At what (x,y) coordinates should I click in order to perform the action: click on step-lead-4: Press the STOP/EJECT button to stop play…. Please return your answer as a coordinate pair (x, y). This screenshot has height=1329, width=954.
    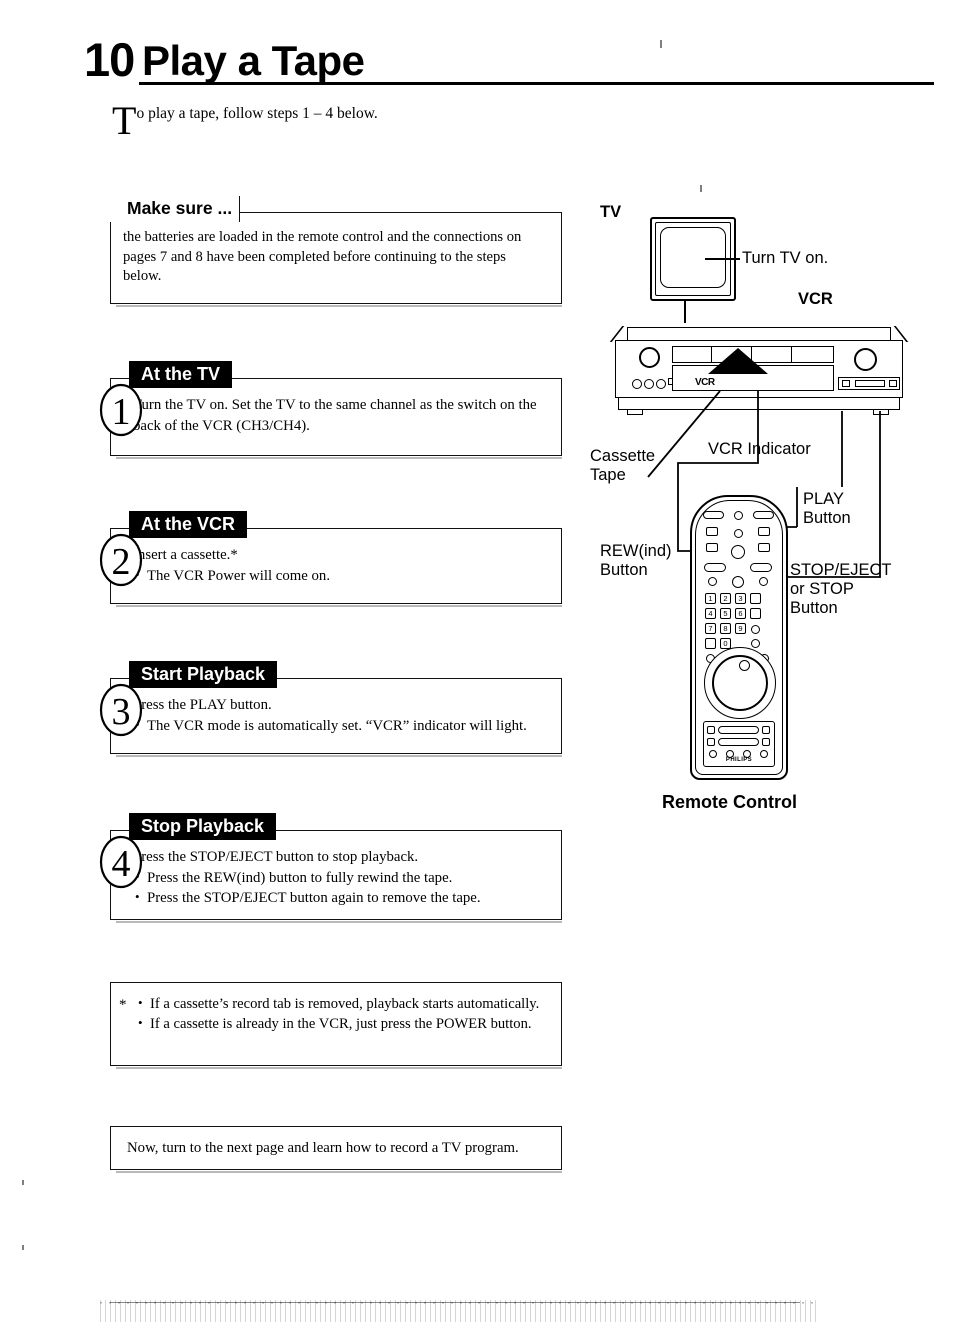
    Looking at the image, I should click on (276, 857).